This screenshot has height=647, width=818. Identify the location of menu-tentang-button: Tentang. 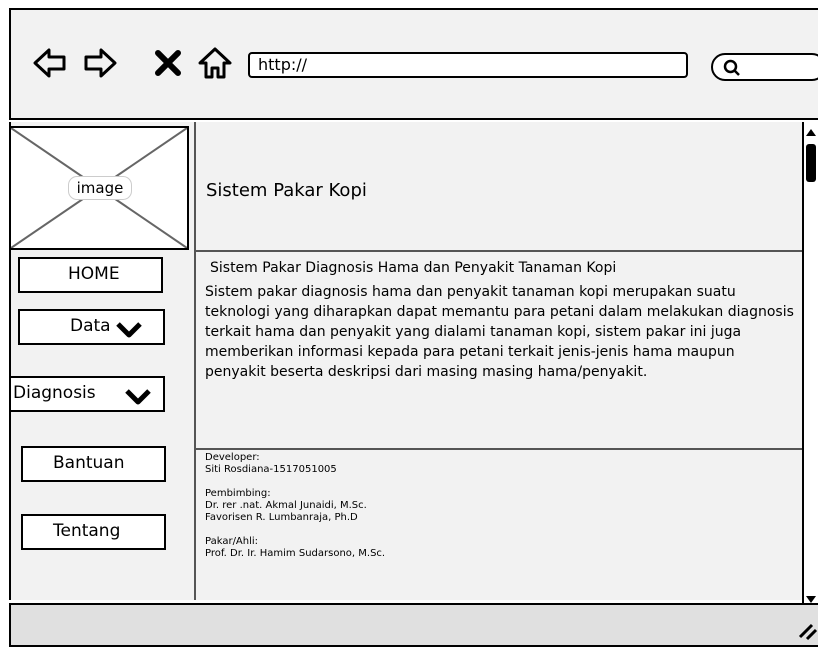
(93, 532).